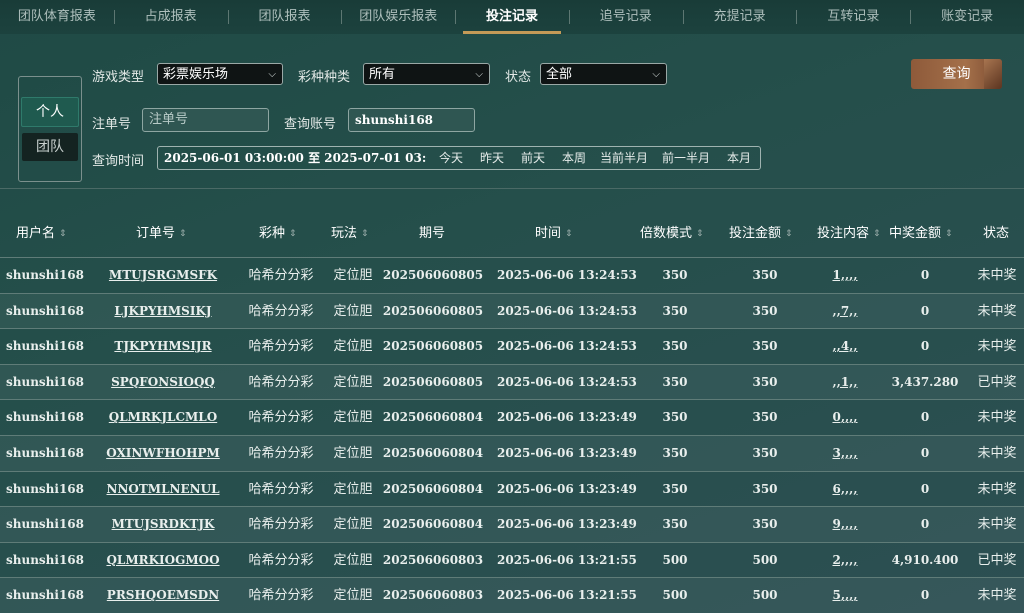 This screenshot has height=613, width=1024. I want to click on tab-team-report: 团队报表, so click(284, 17).